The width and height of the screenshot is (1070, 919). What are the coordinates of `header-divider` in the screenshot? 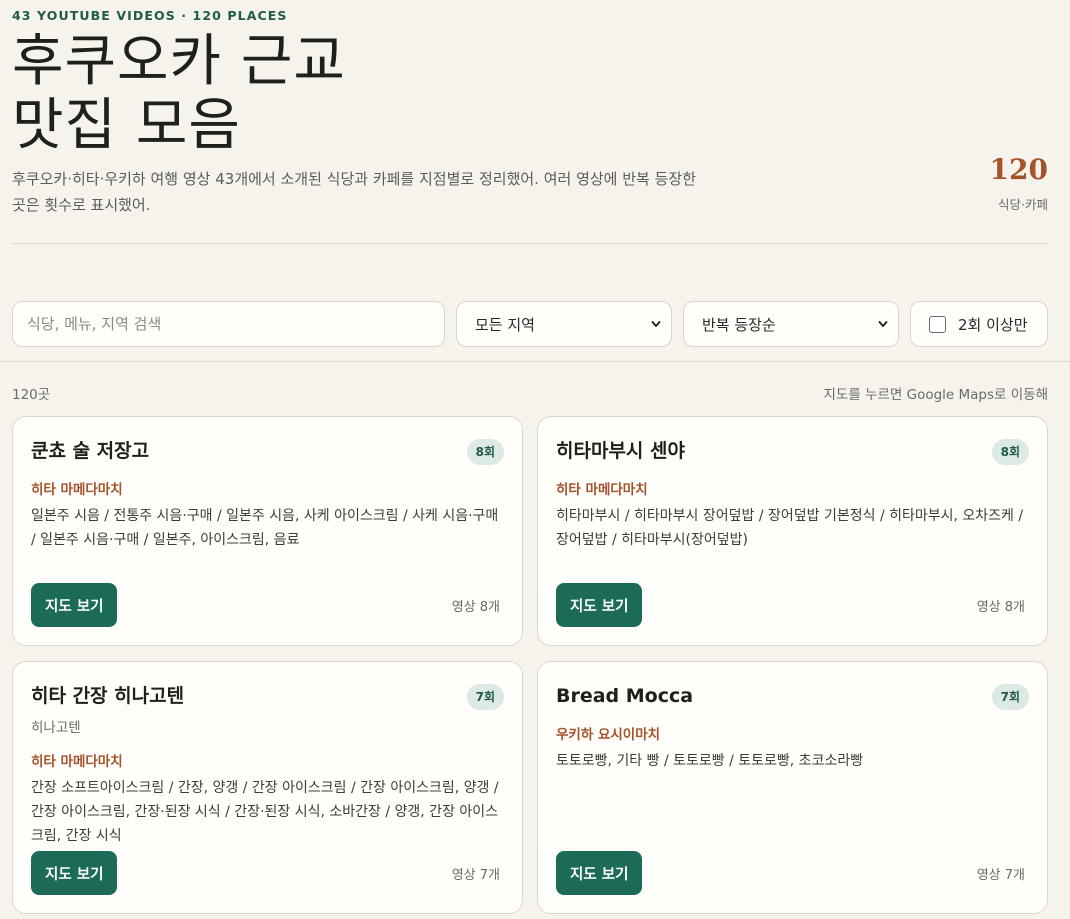 It's located at (530, 243).